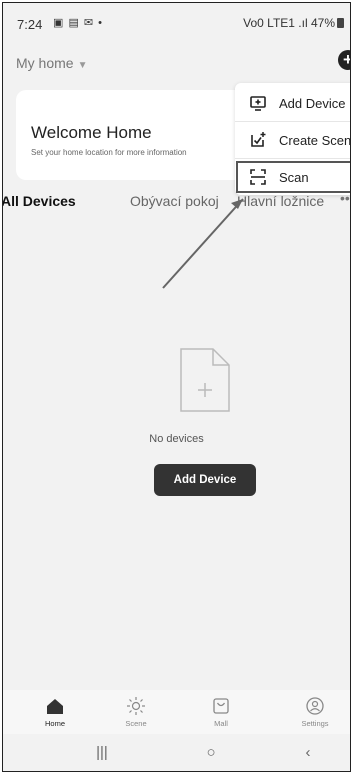 This screenshot has width=353, height=774. I want to click on nav-settings: Settings, so click(315, 712).